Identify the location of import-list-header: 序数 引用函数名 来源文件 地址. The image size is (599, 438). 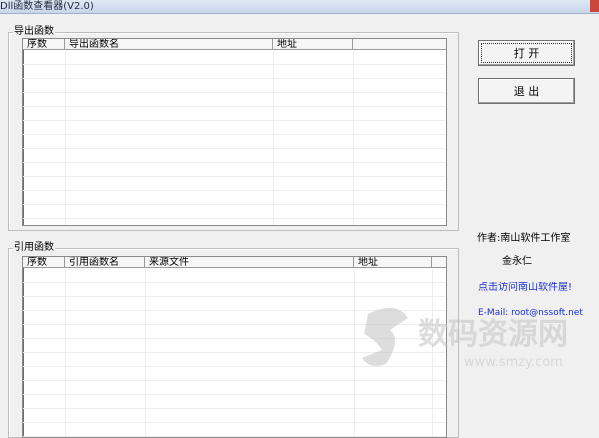
(234, 263).